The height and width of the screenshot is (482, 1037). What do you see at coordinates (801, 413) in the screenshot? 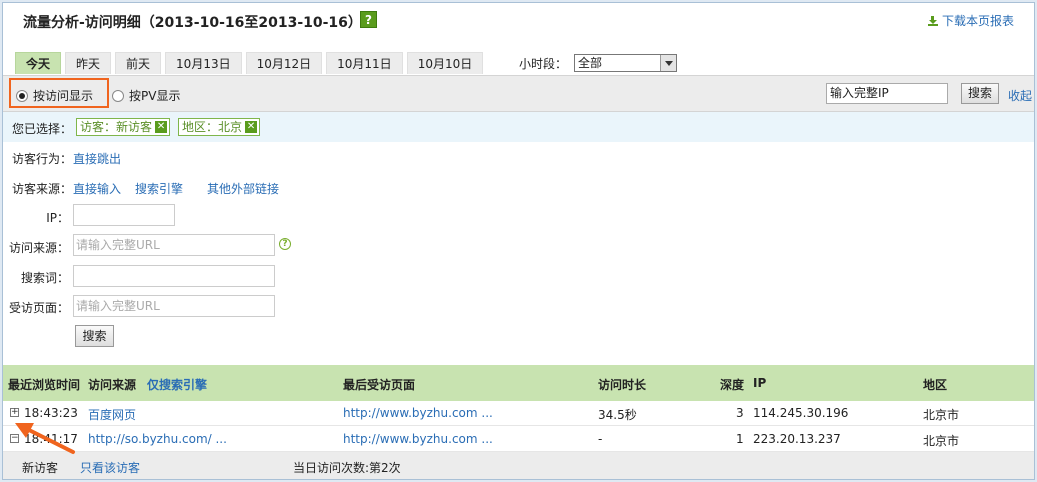
I see `row-ip: 114.245.30.196` at bounding box center [801, 413].